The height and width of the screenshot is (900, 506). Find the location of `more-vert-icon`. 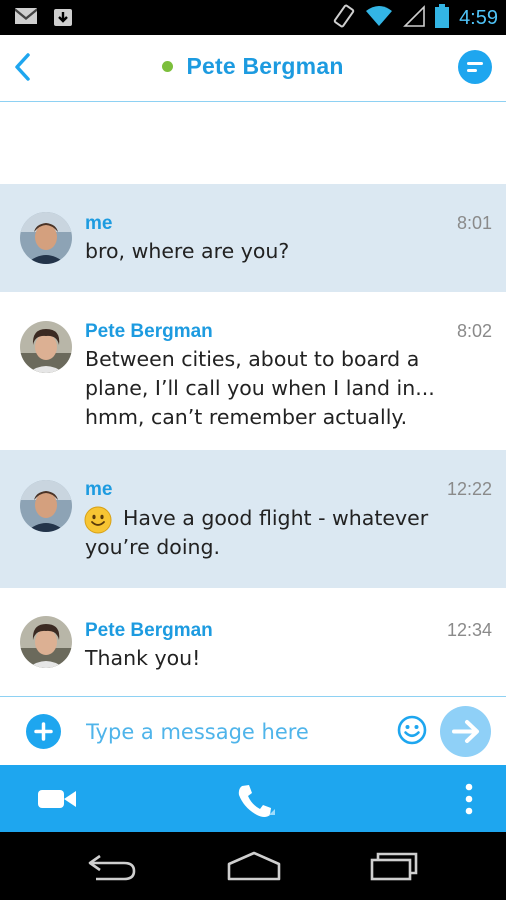

more-vert-icon is located at coordinates (469, 799).